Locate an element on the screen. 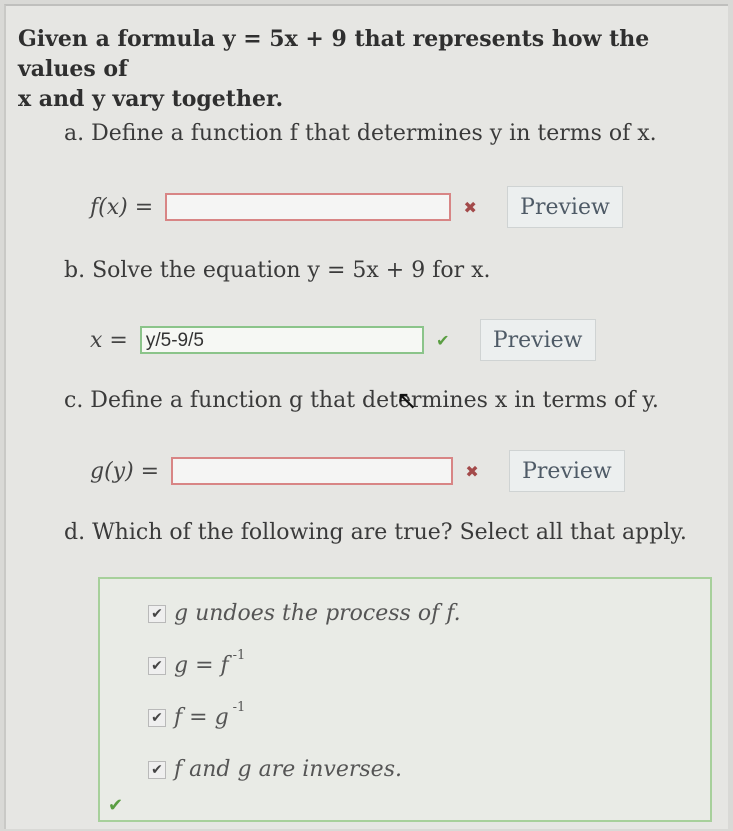  mouse-cursor-icon: ↖ is located at coordinates (407, 401).